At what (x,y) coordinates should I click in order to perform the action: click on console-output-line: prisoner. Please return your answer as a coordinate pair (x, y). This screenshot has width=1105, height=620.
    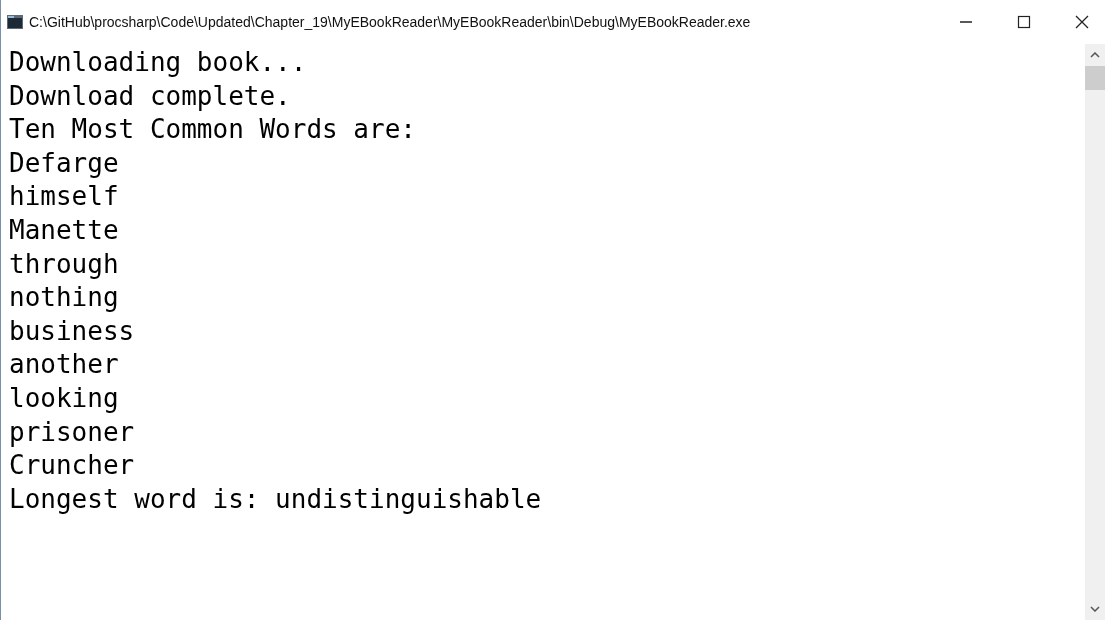
    Looking at the image, I should click on (72, 432).